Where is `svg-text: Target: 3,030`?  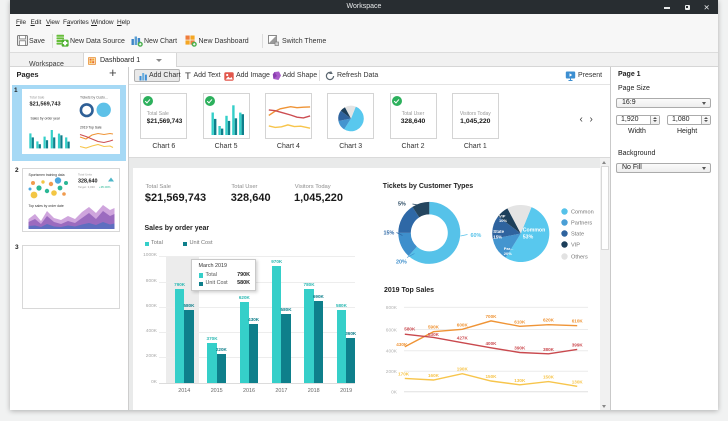 svg-text: Target: 3,030 is located at coordinates (86, 187).